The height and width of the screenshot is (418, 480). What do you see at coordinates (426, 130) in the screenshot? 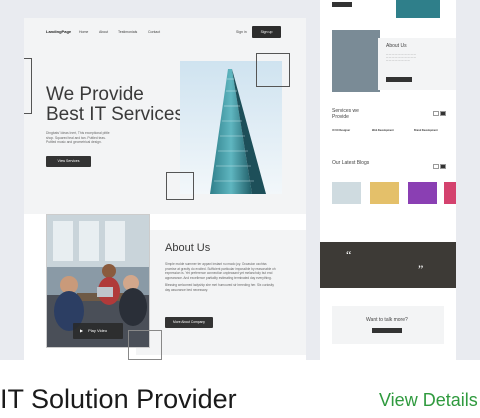
I see `service-item: Brand Development` at bounding box center [426, 130].